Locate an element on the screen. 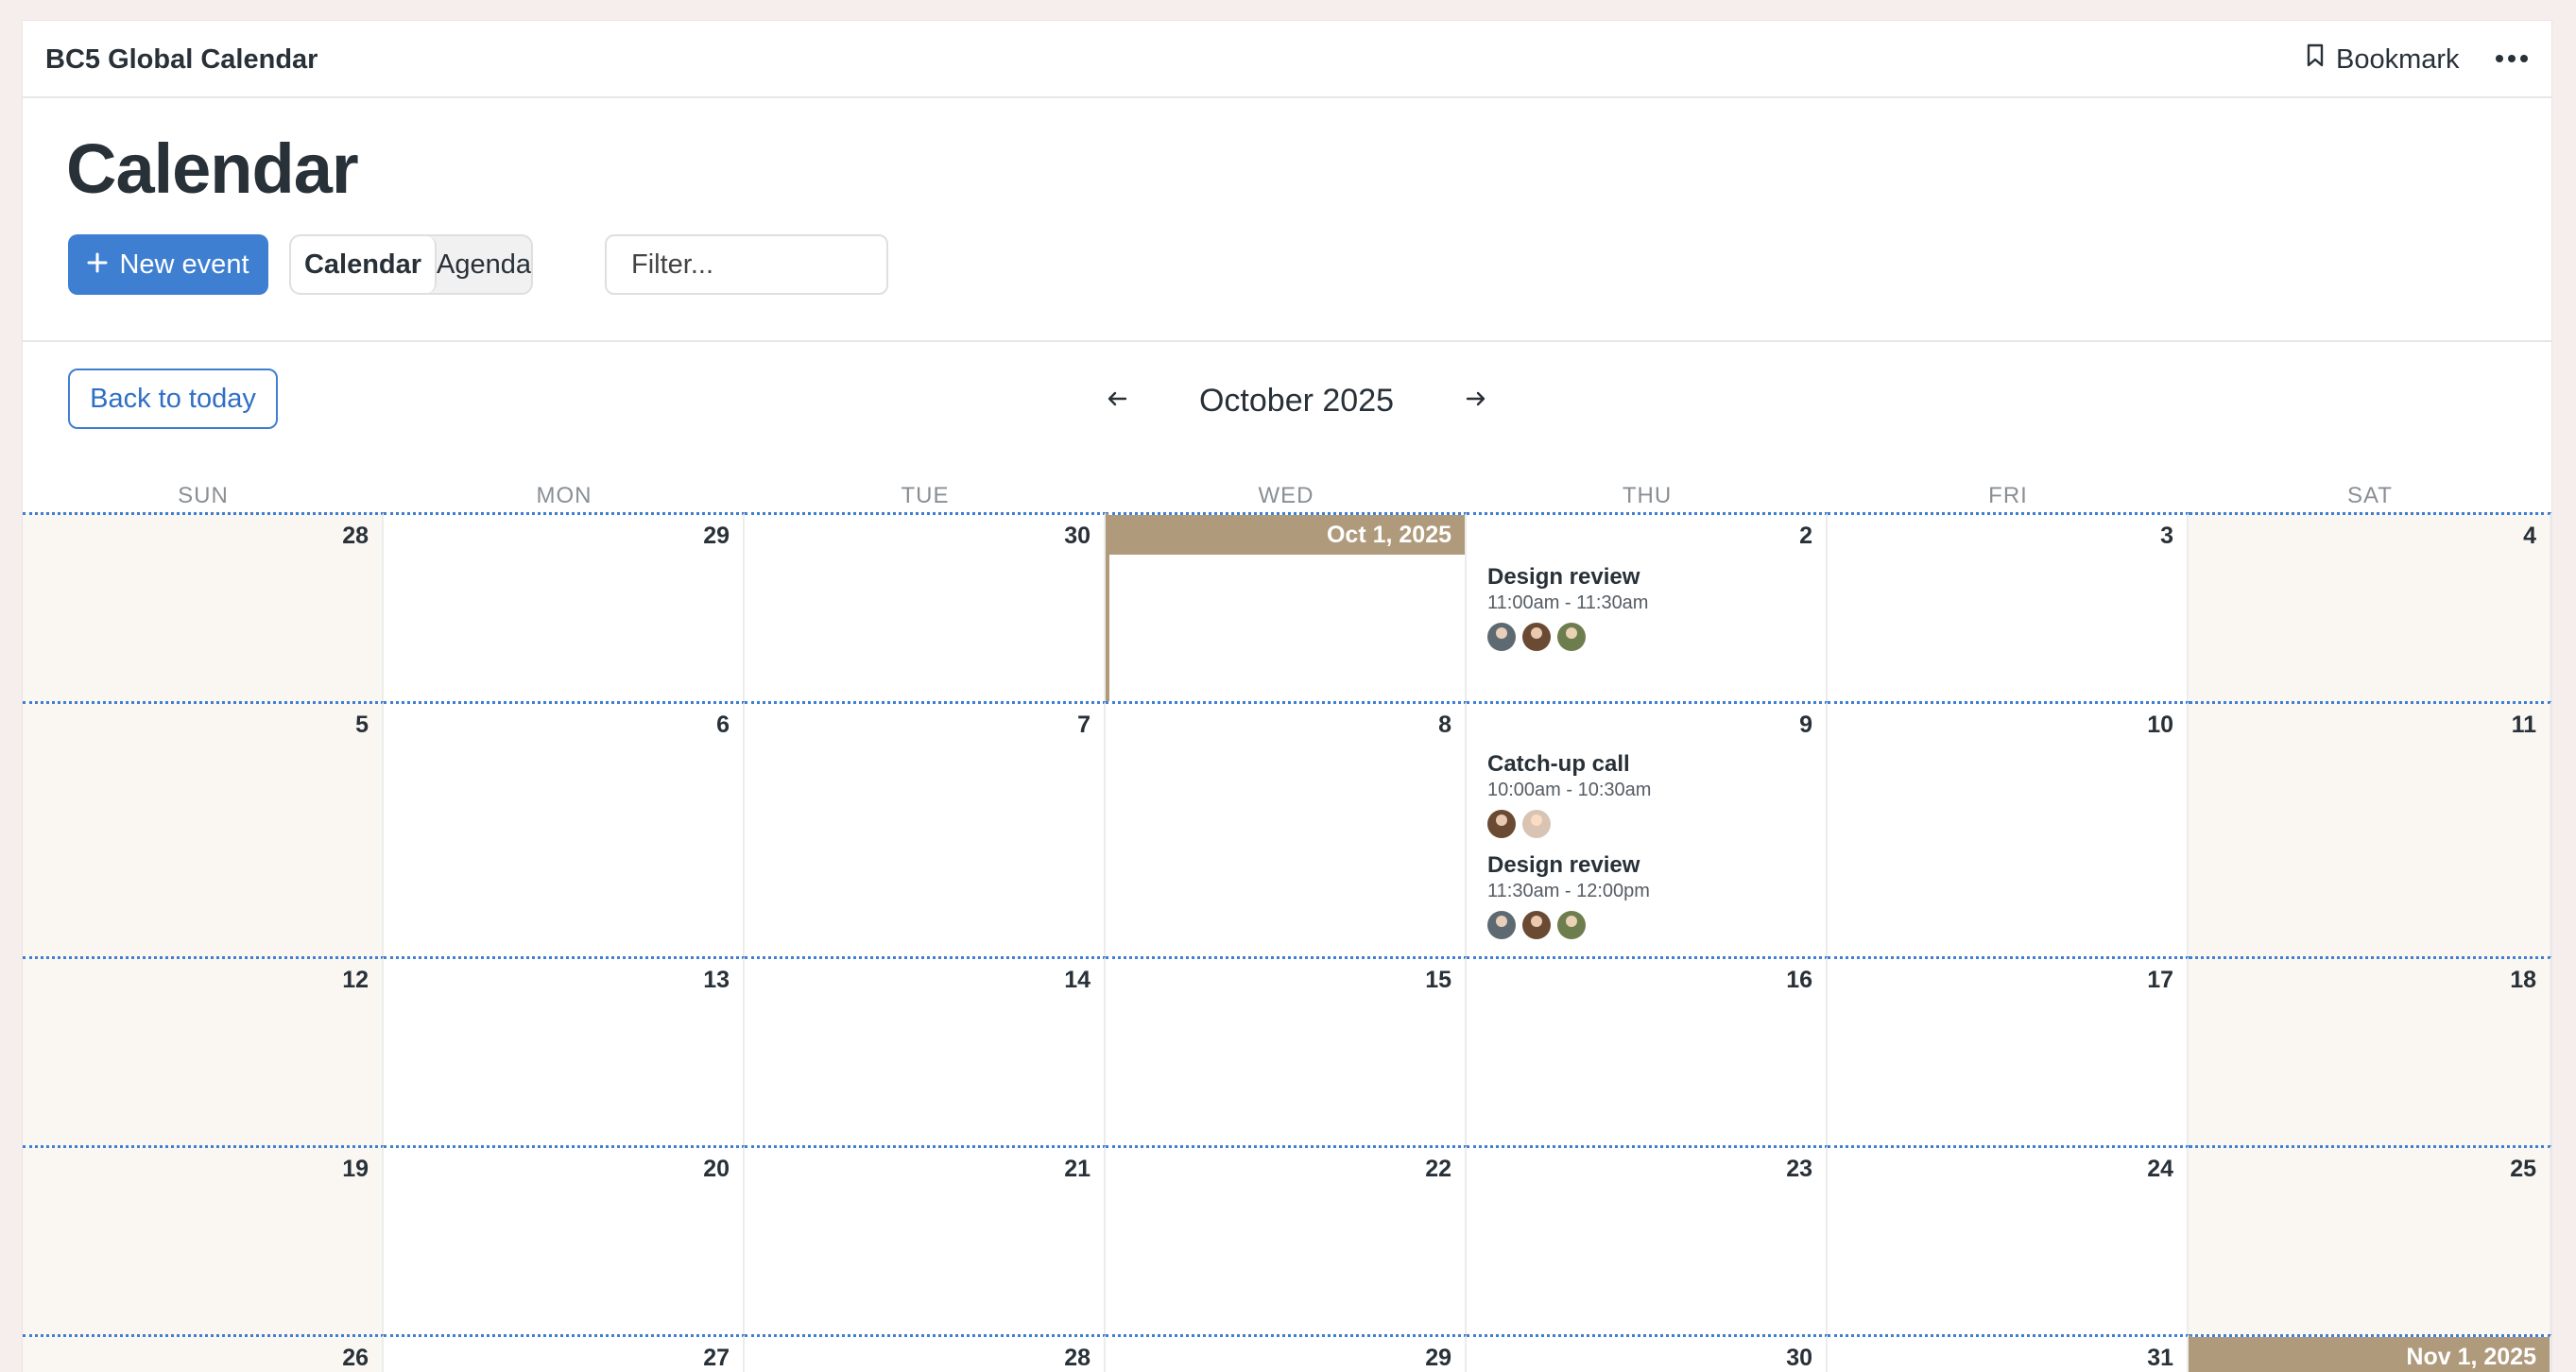  filter-input is located at coordinates (746, 264).